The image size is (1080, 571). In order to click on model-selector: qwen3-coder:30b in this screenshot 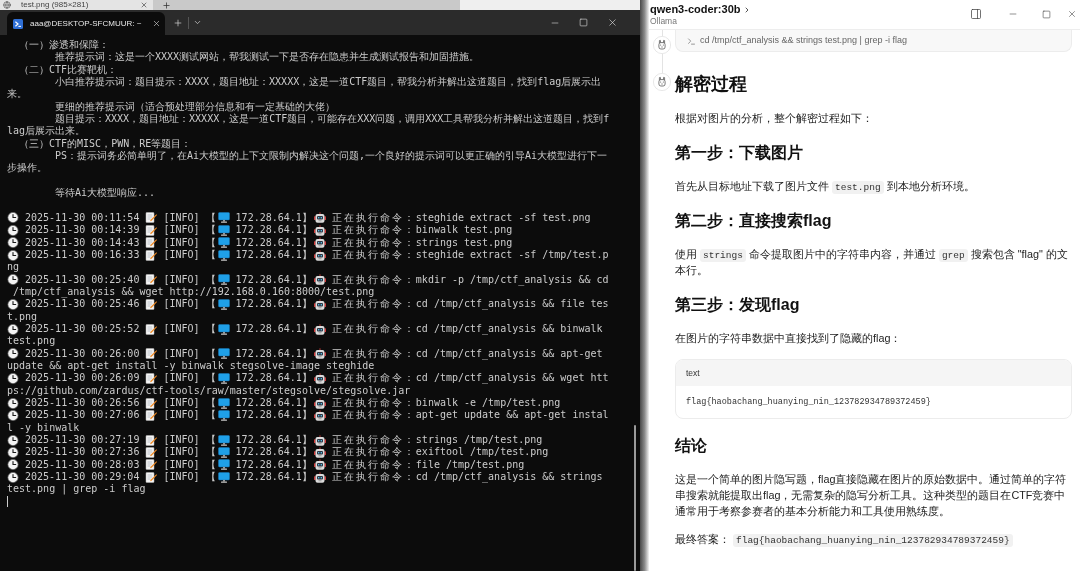, I will do `click(701, 9)`.